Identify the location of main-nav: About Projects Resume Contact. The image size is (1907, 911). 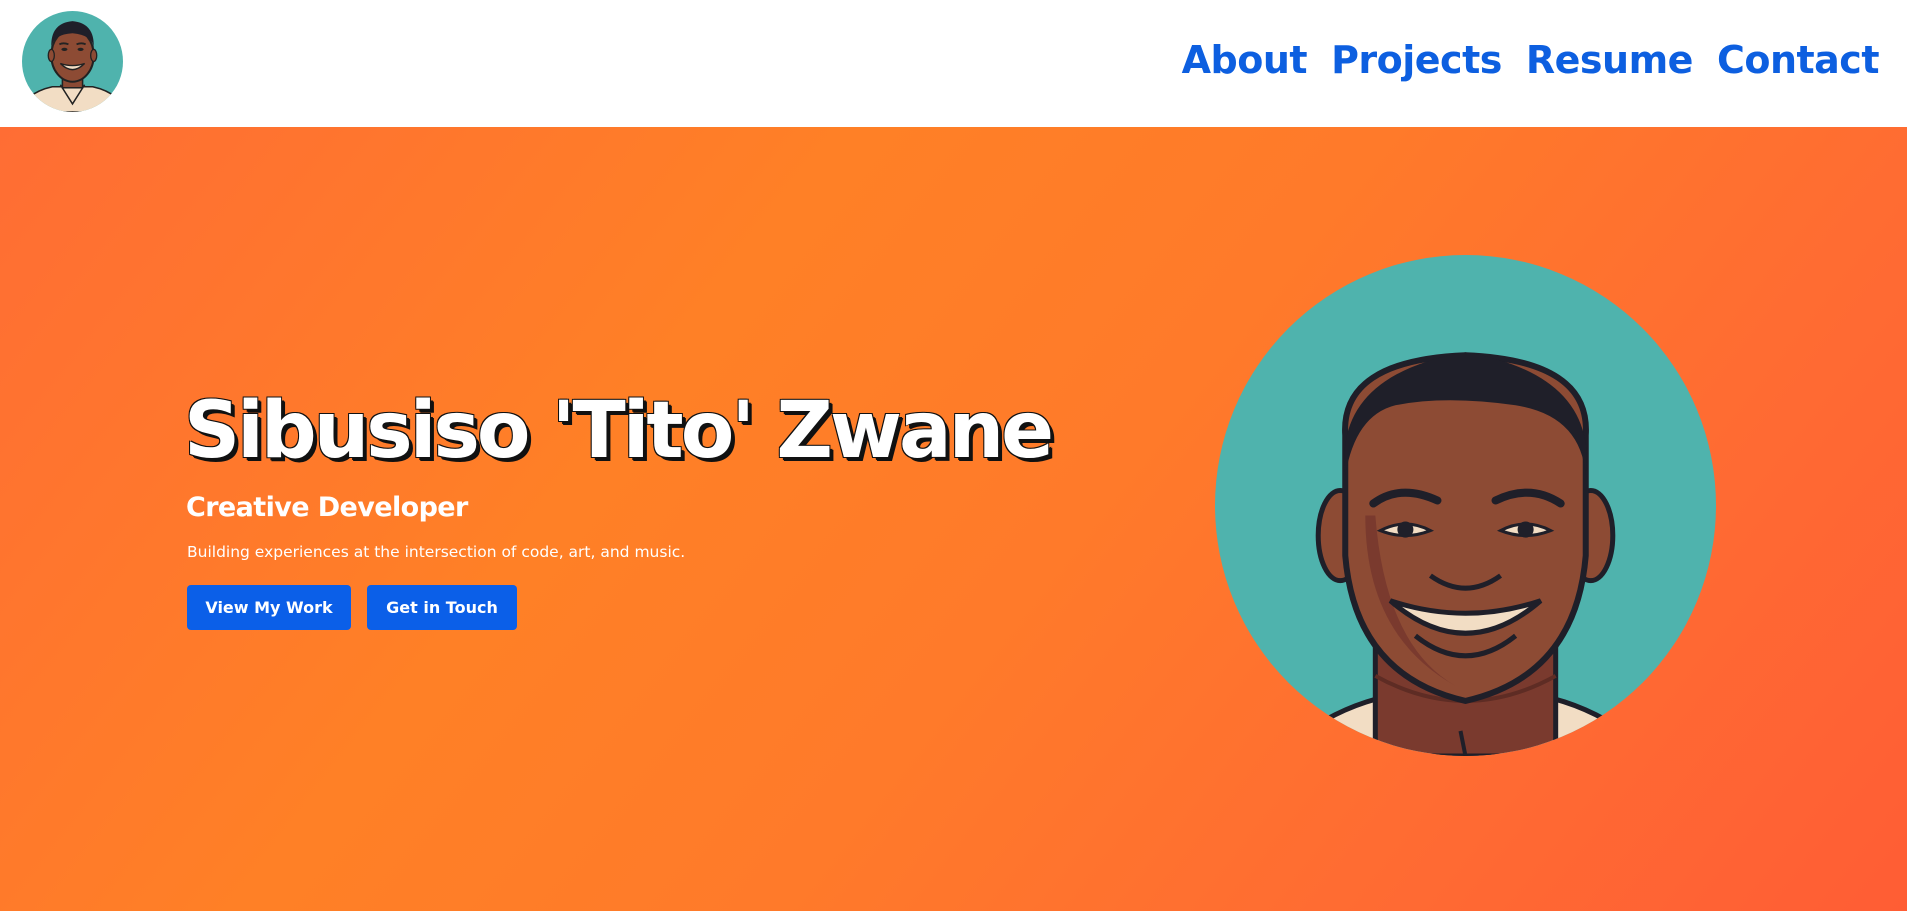
(1531, 60).